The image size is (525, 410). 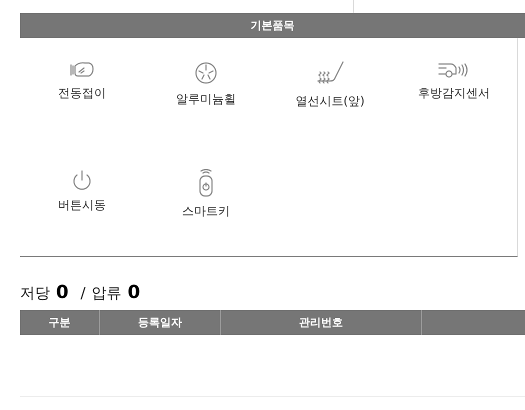 I want to click on car-sensor-icon, so click(x=454, y=70).